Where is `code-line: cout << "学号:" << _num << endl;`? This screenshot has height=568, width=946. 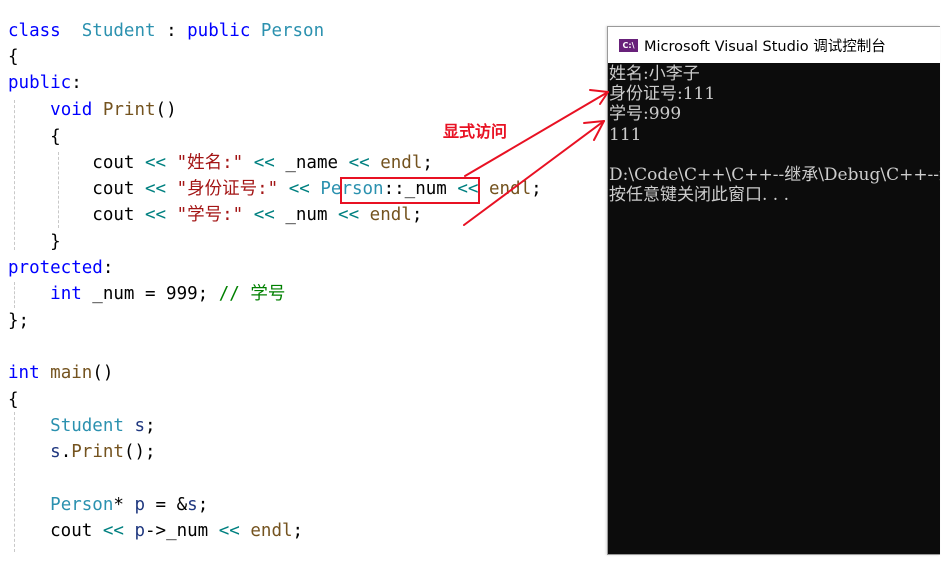 code-line: cout << "学号:" << _num << endl; is located at coordinates (215, 215).